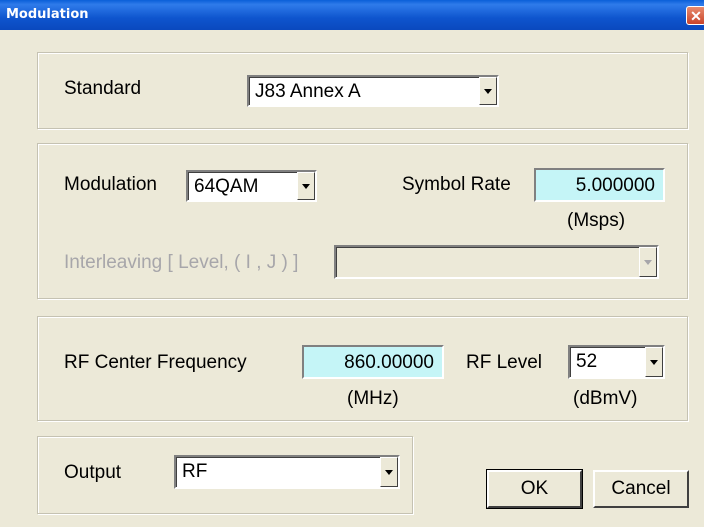 The width and height of the screenshot is (704, 527). I want to click on symbol-rate-value: 5.000000, so click(615, 185).